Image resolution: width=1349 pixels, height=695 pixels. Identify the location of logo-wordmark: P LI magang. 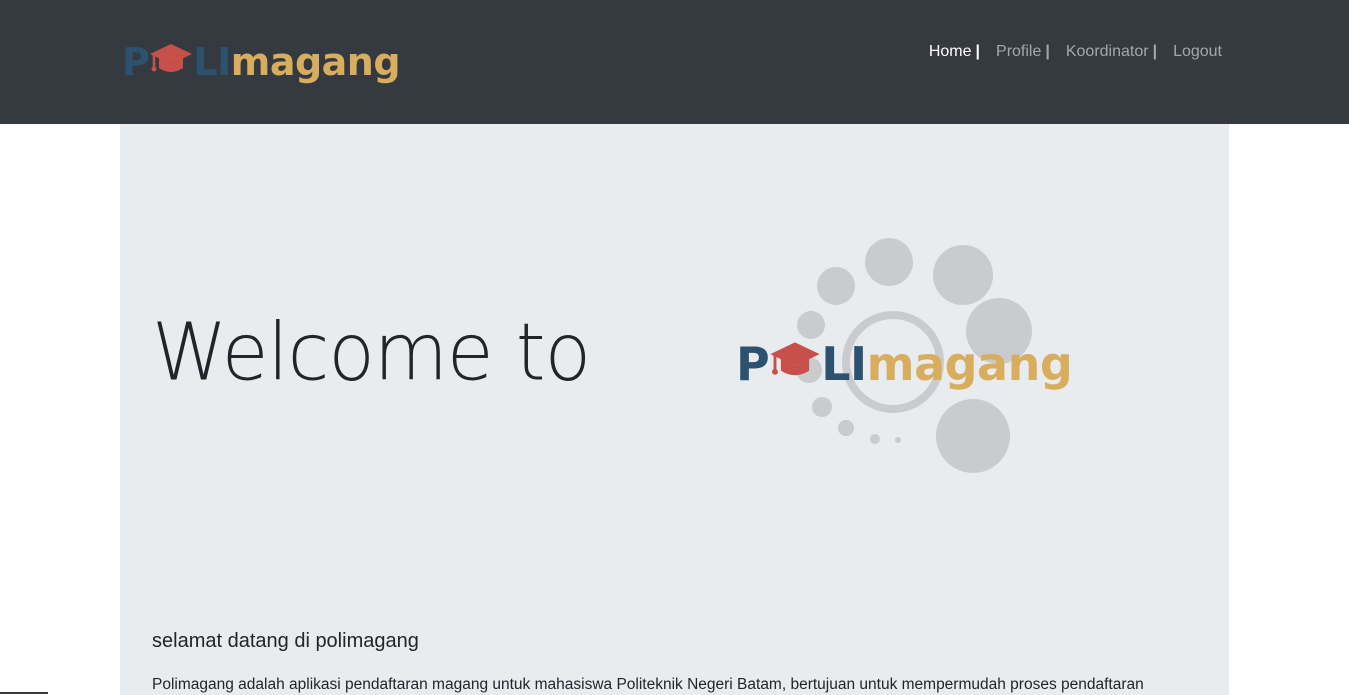
(261, 62).